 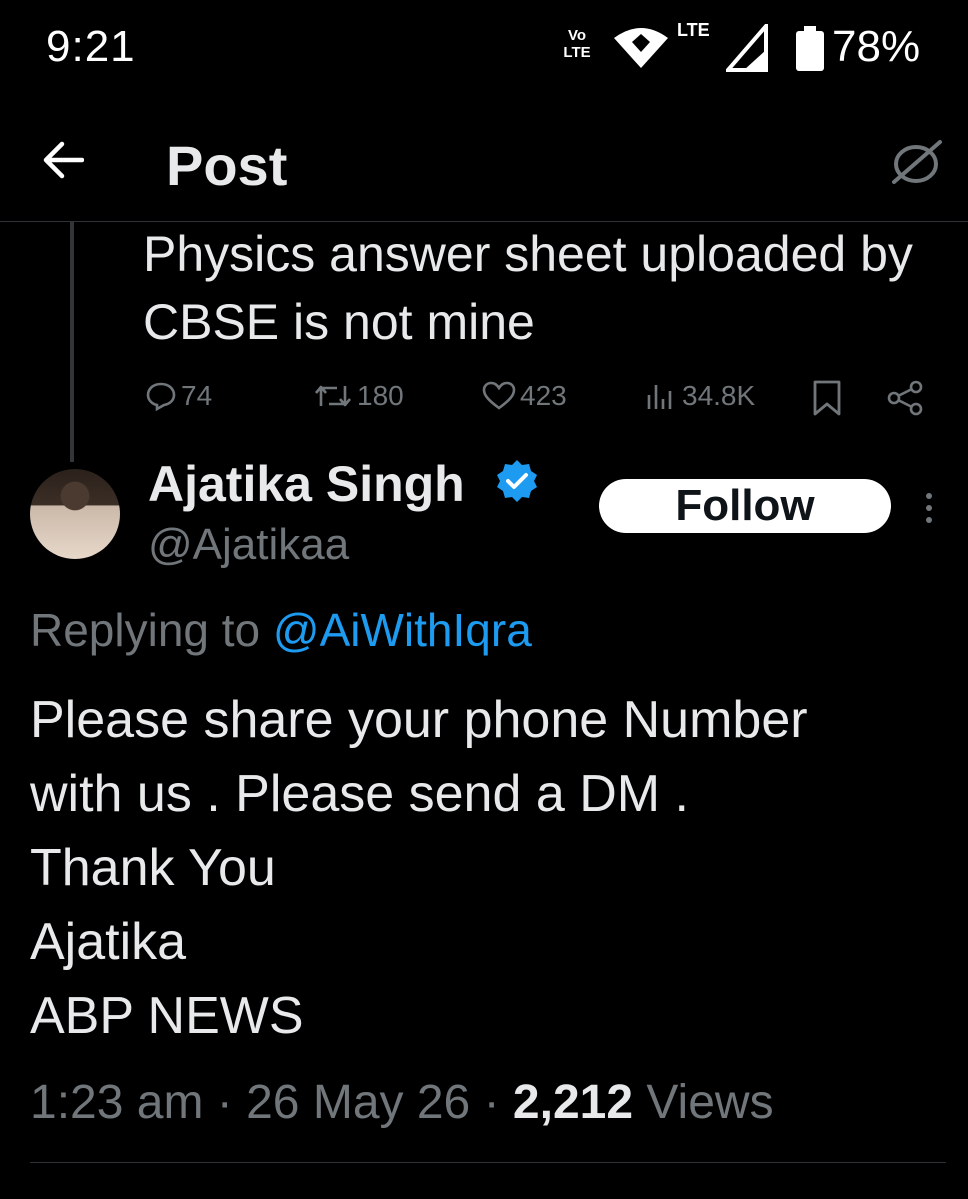 What do you see at coordinates (358, 1102) in the screenshot?
I see `post-date: 26 May 26` at bounding box center [358, 1102].